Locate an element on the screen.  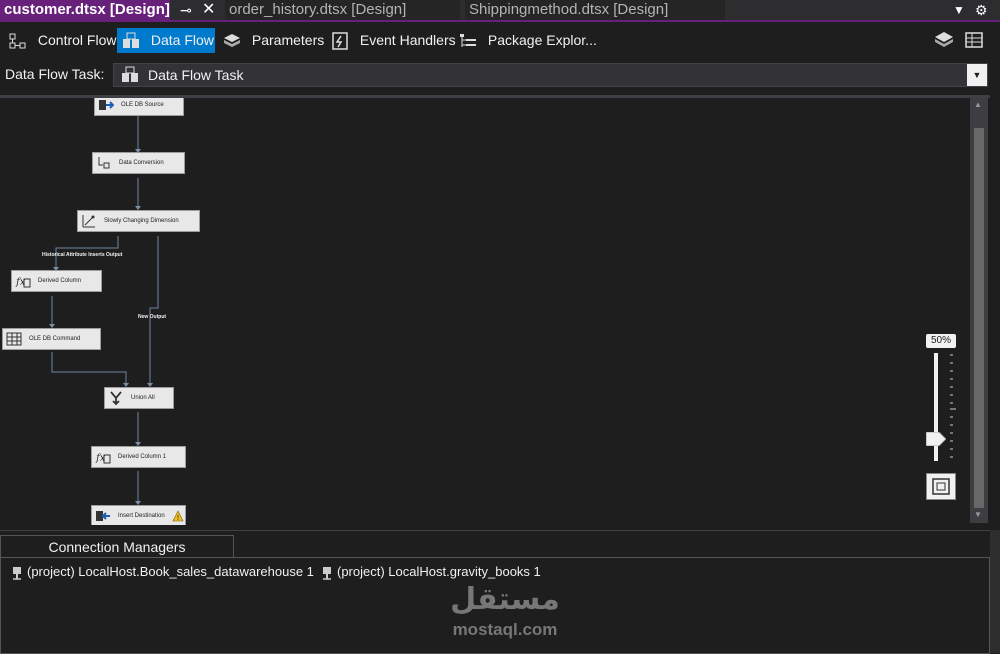
connection-manager-label: (project) LocalHost.gravity_books 1 is located at coordinates (439, 571).